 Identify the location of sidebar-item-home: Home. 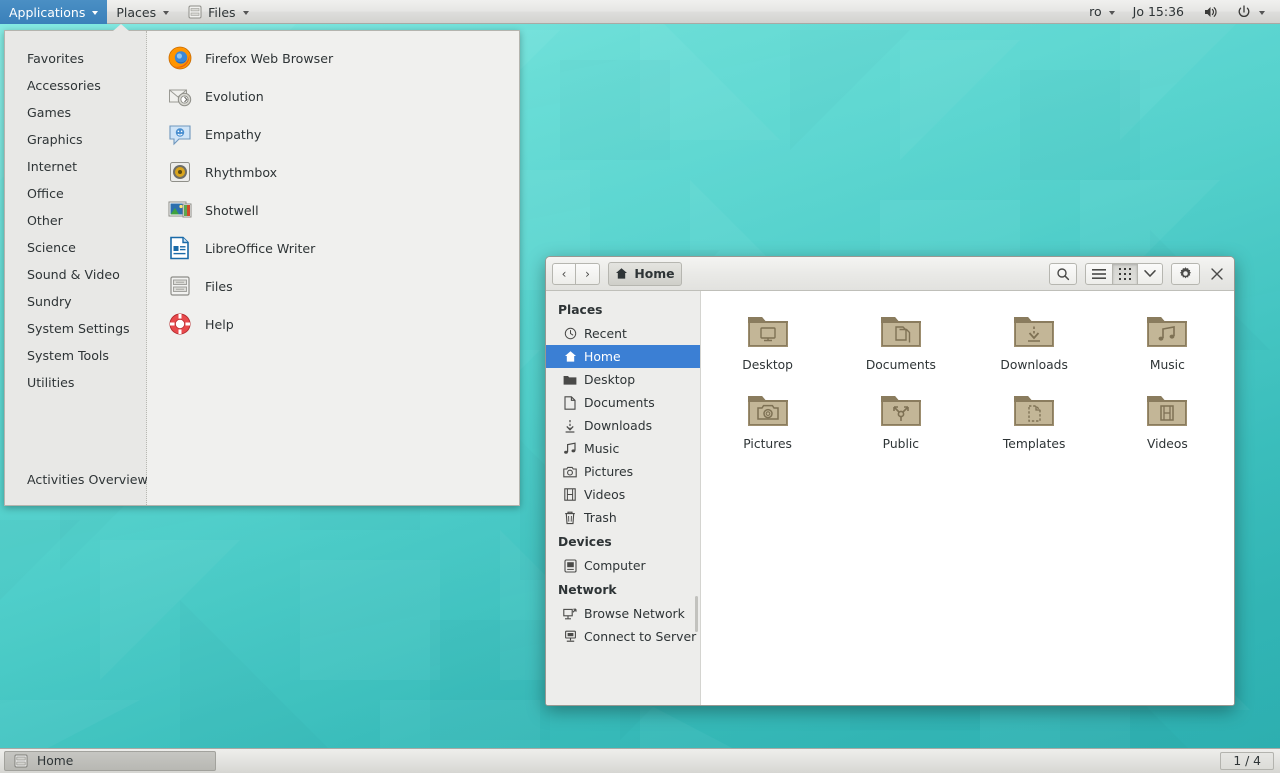
(623, 356).